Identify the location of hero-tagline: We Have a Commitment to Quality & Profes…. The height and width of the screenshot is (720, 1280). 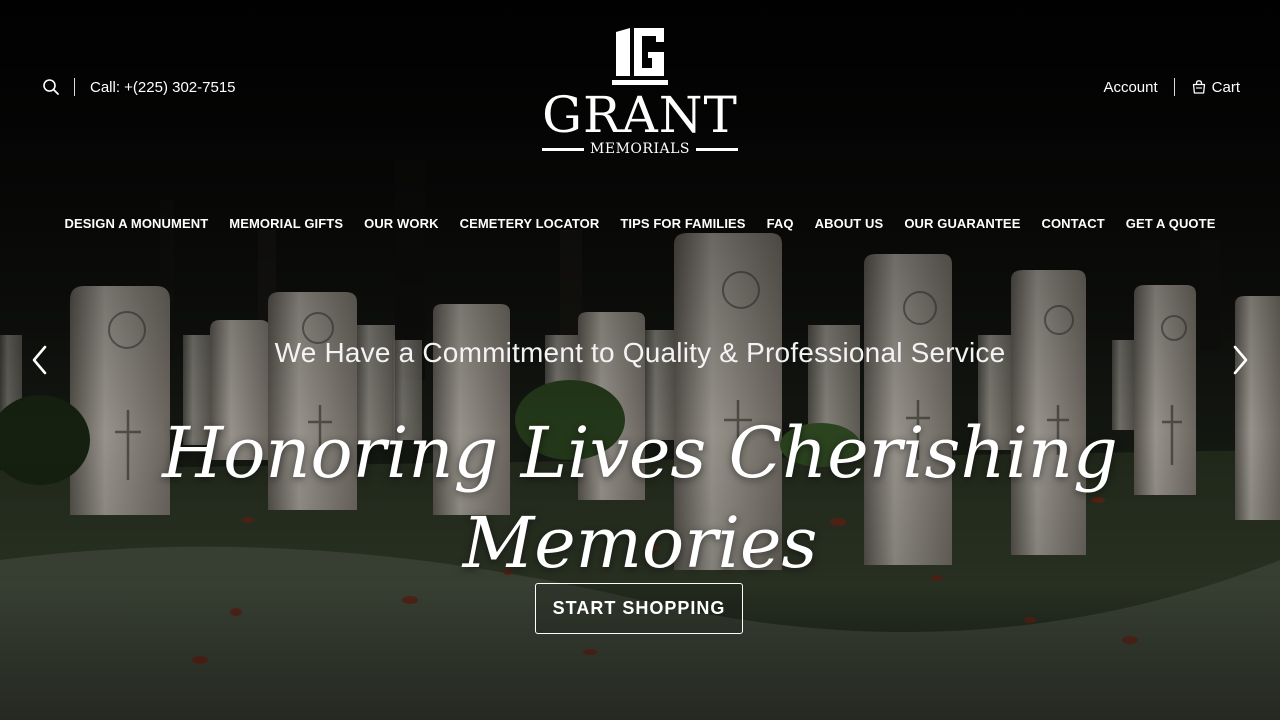
(640, 352).